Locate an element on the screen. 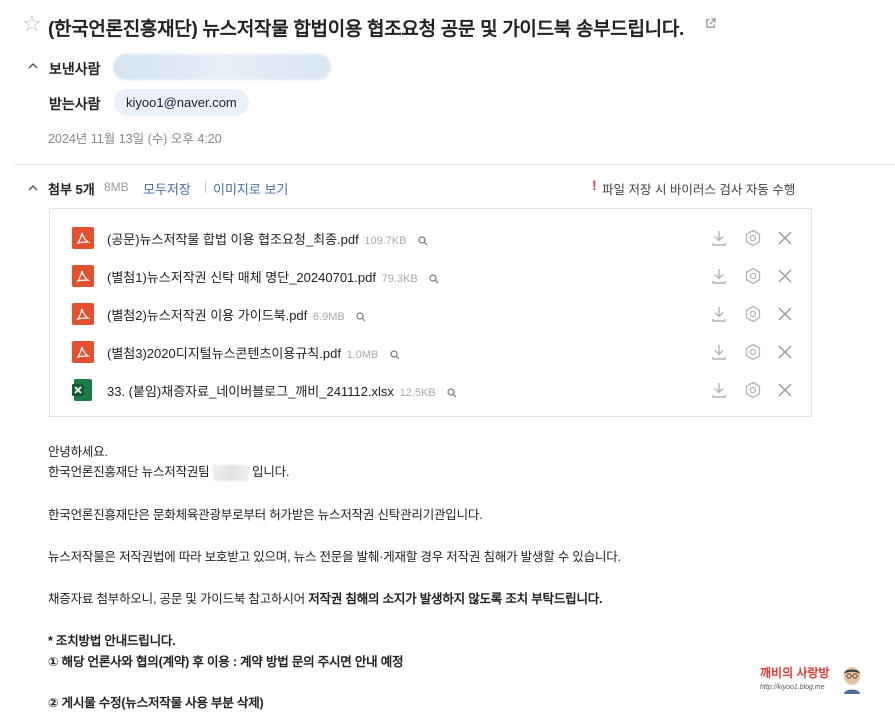 This screenshot has width=895, height=718. attachments-total-size: 8MB is located at coordinates (116, 187).